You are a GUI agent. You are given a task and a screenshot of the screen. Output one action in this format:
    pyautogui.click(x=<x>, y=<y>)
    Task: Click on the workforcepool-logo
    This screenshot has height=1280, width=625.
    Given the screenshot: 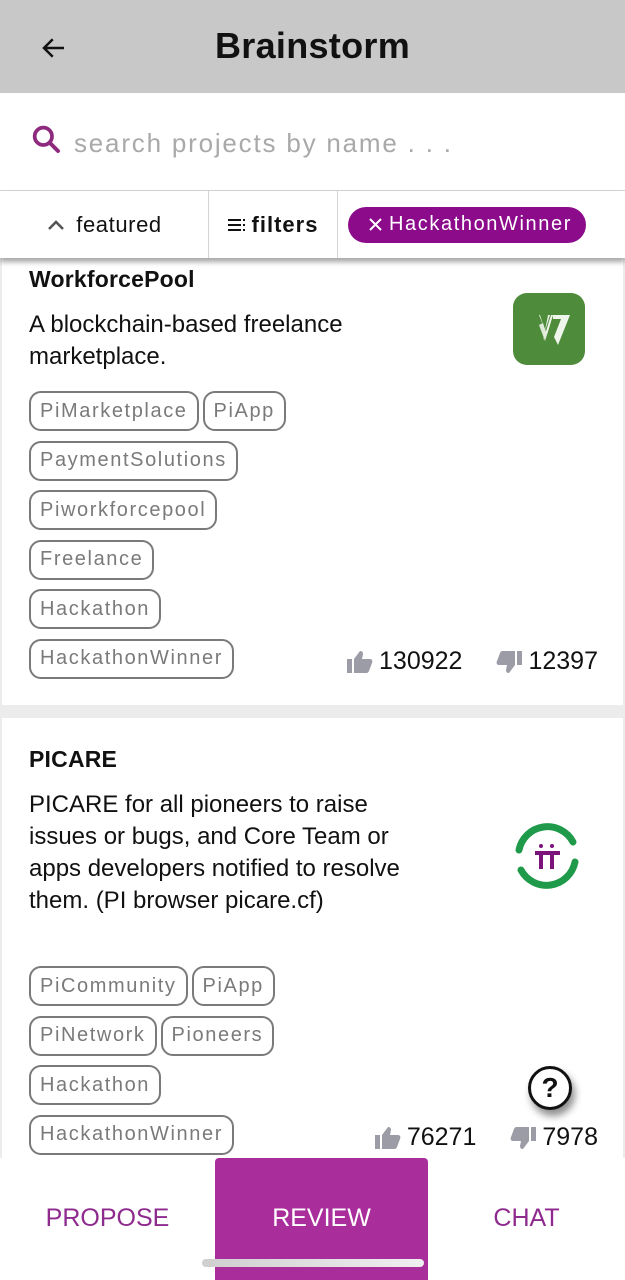 What is the action you would take?
    pyautogui.click(x=549, y=329)
    